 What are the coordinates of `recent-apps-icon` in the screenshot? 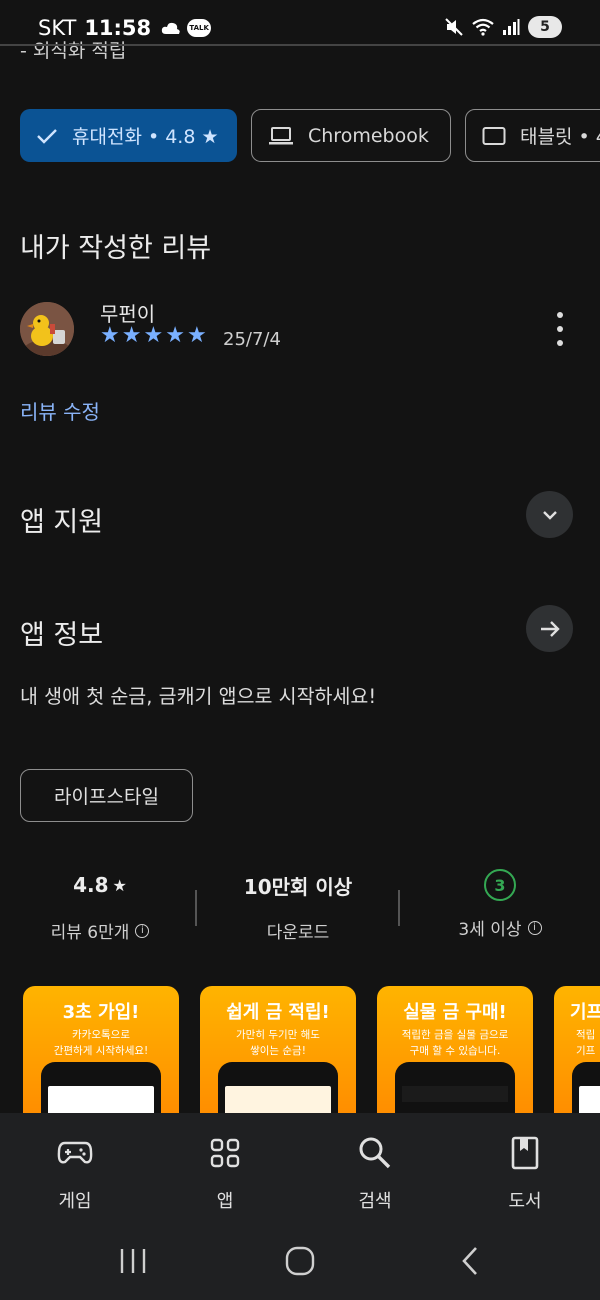 It's located at (133, 1261).